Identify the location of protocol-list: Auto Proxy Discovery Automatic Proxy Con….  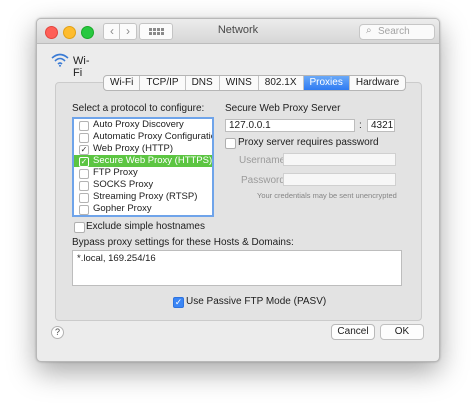
(143, 167).